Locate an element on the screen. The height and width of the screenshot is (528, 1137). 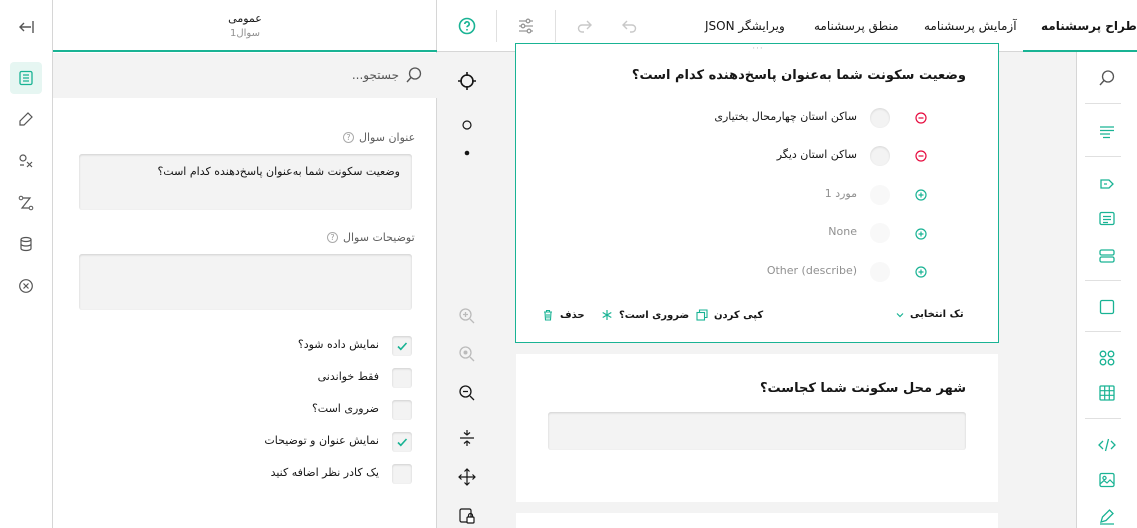
toolbox-item-dropdown is located at coordinates (1107, 256).